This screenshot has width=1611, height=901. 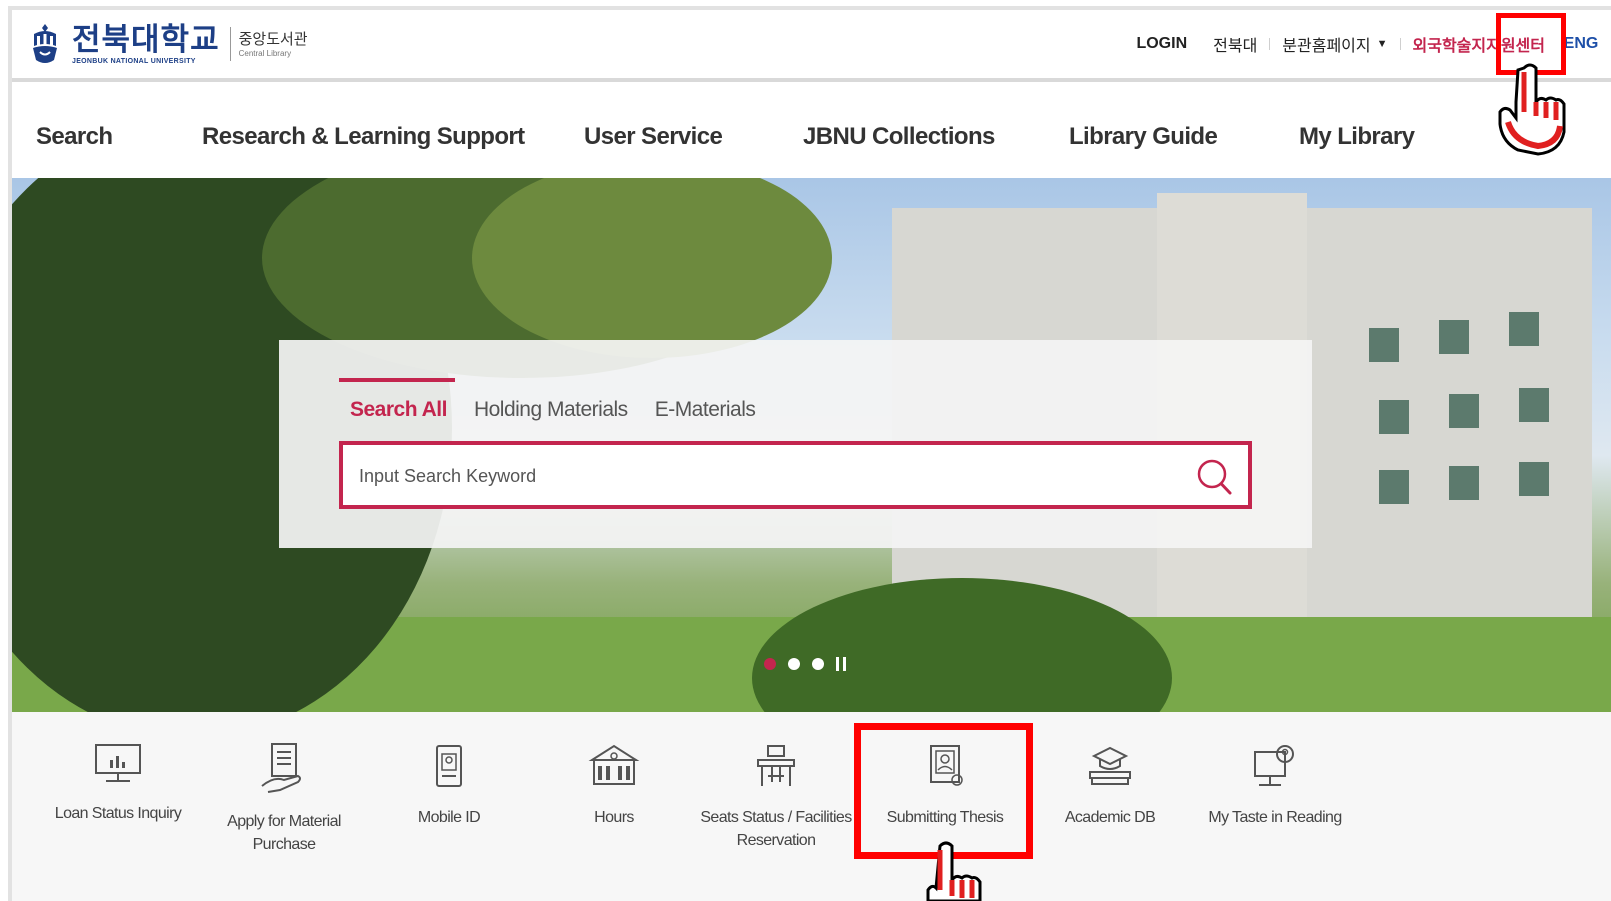 I want to click on nav-library-guide: Library Guide, so click(x=1143, y=130).